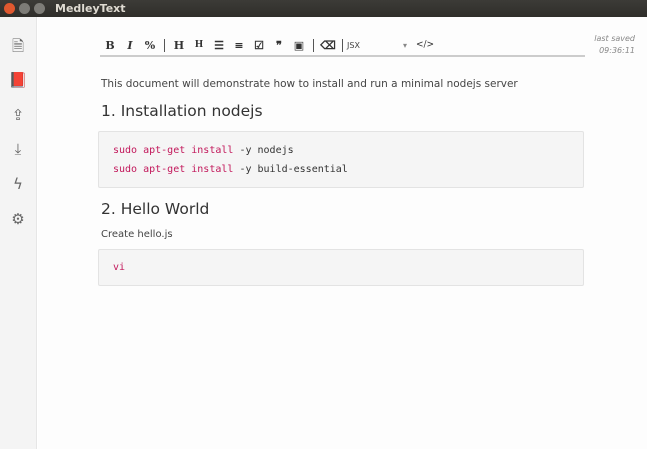 Image resolution: width=647 pixels, height=449 pixels. Describe the element at coordinates (9, 8) in the screenshot. I see `close-button` at that location.